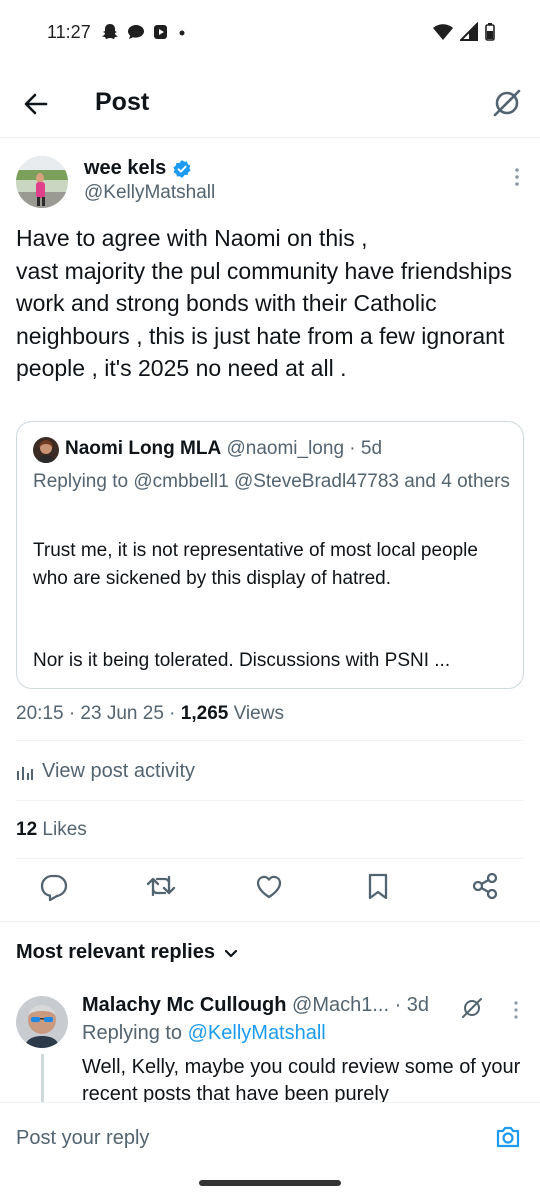  Describe the element at coordinates (125, 168) in the screenshot. I see `author-name-text: wee kels` at that location.